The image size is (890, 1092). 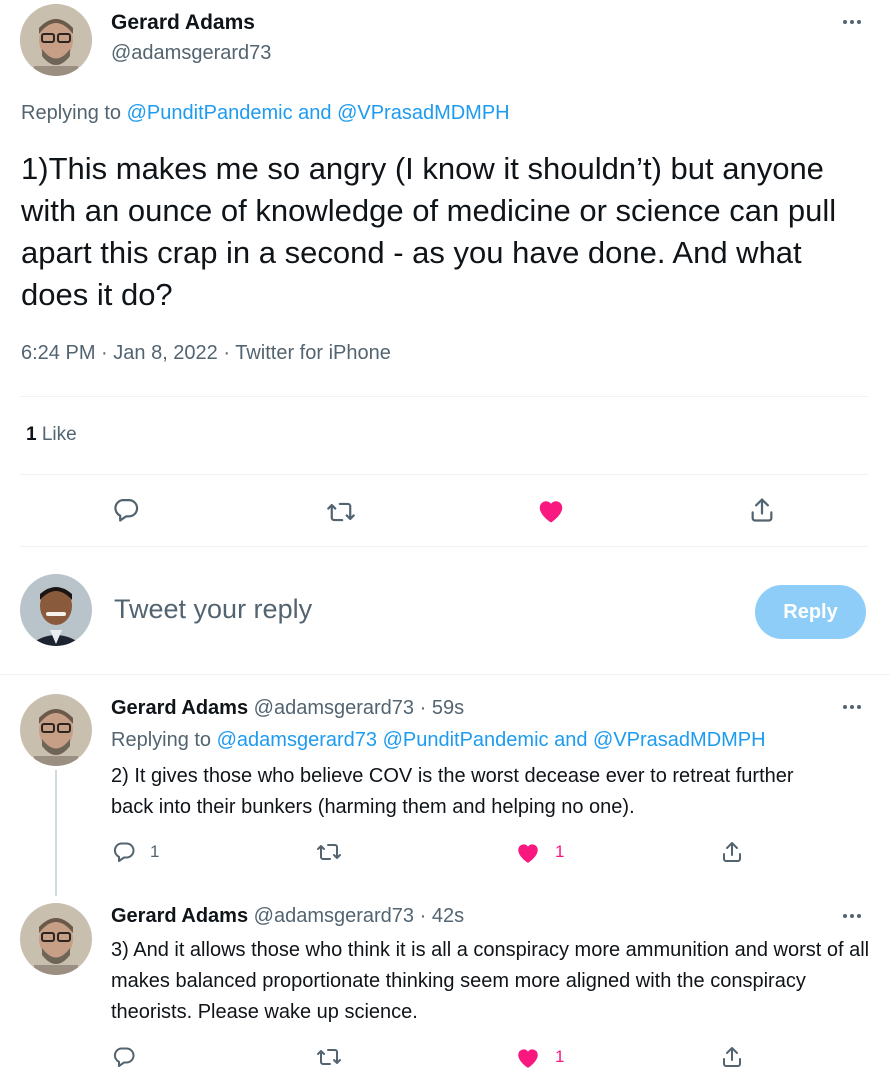 What do you see at coordinates (448, 916) in the screenshot?
I see `reply-time: 42s` at bounding box center [448, 916].